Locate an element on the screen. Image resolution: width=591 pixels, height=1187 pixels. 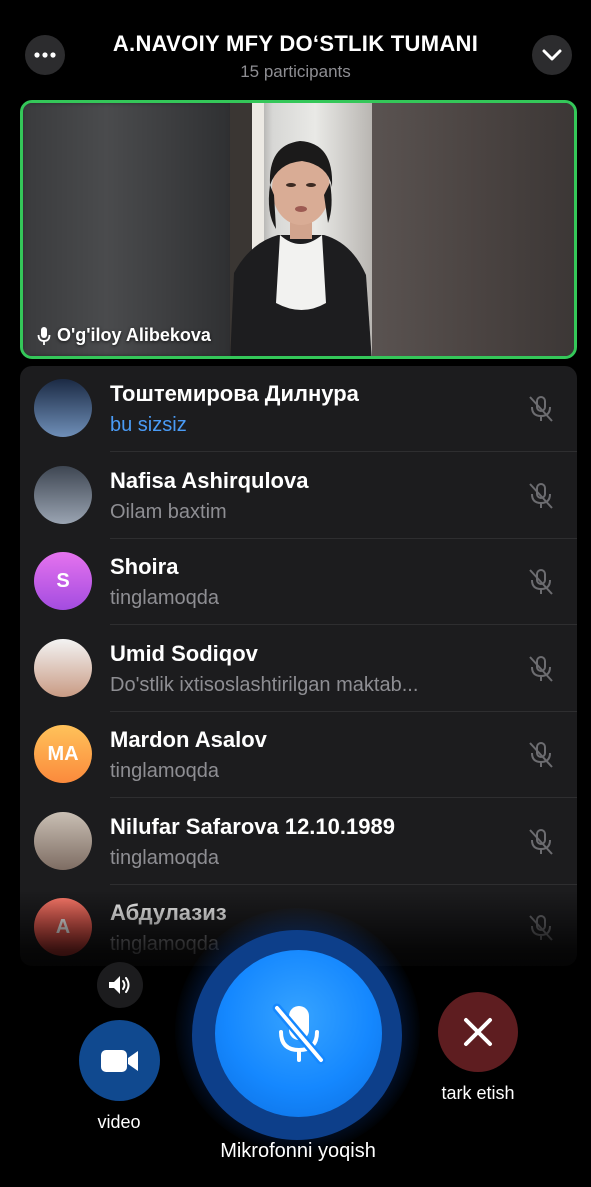
video-blur-right is located at coordinates (472, 229).